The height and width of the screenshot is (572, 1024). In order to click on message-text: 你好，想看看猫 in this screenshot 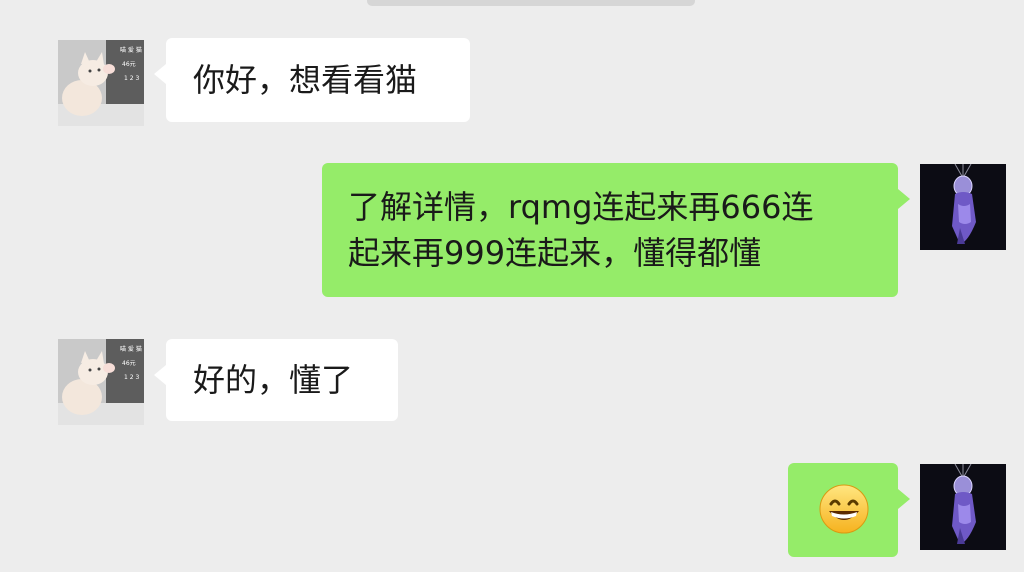, I will do `click(305, 80)`.